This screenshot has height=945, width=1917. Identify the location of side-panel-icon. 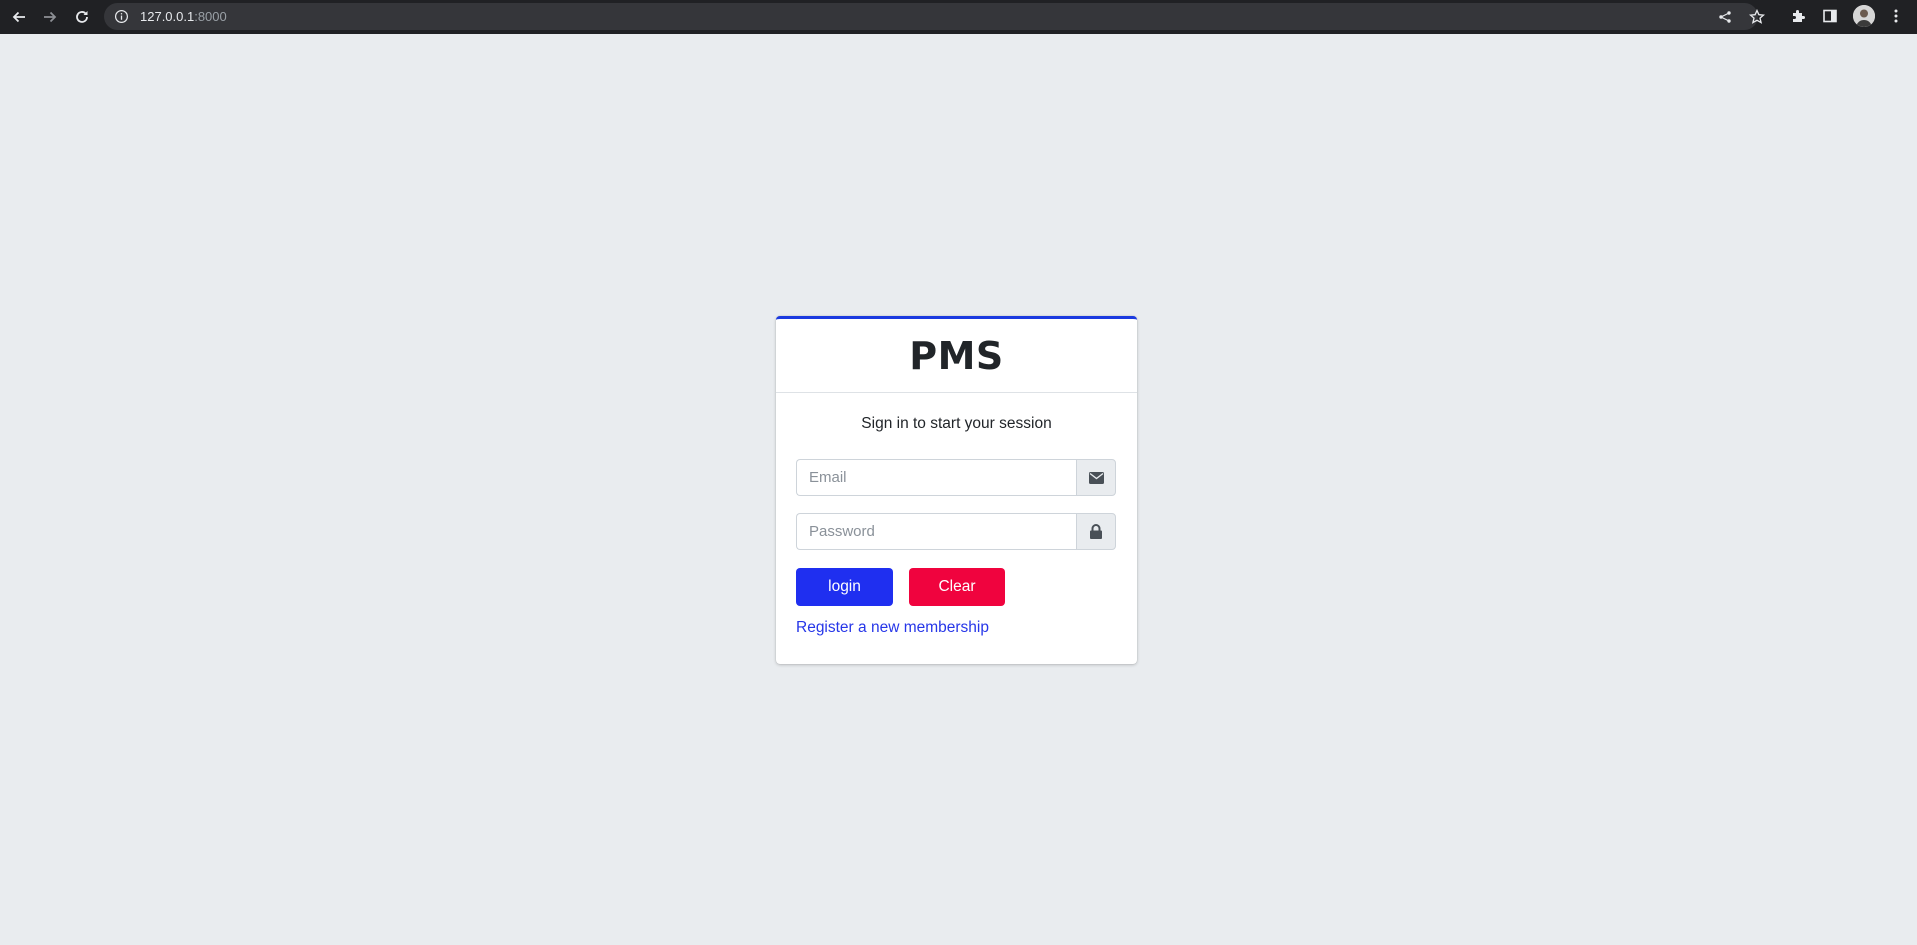
(1830, 16).